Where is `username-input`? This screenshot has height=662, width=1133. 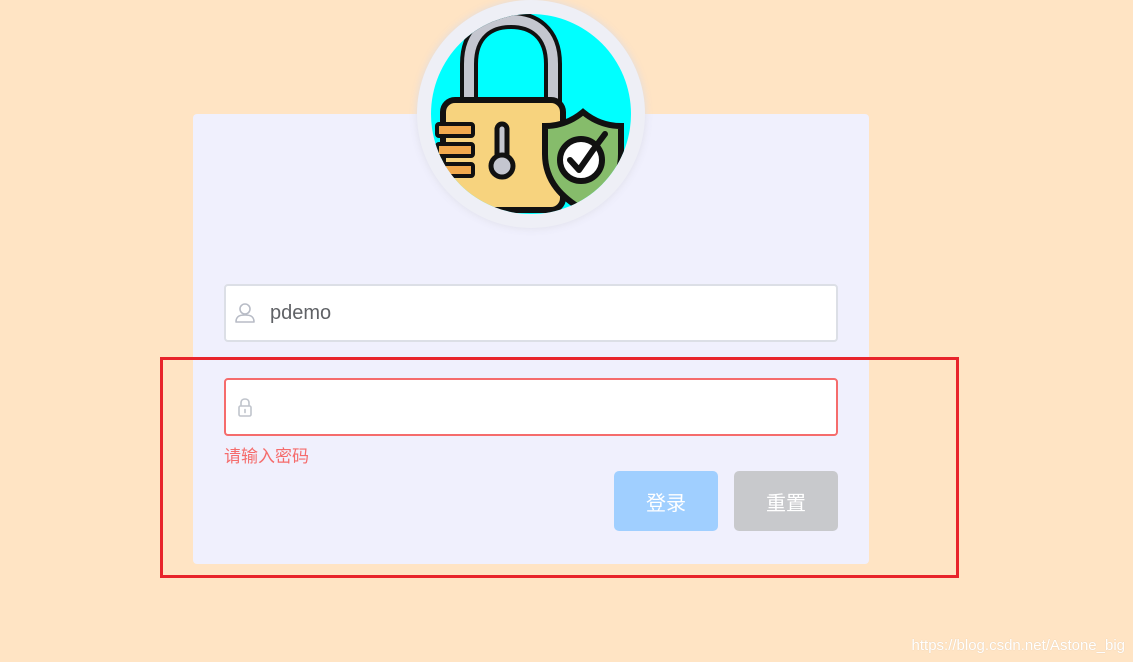
username-input is located at coordinates (548, 313).